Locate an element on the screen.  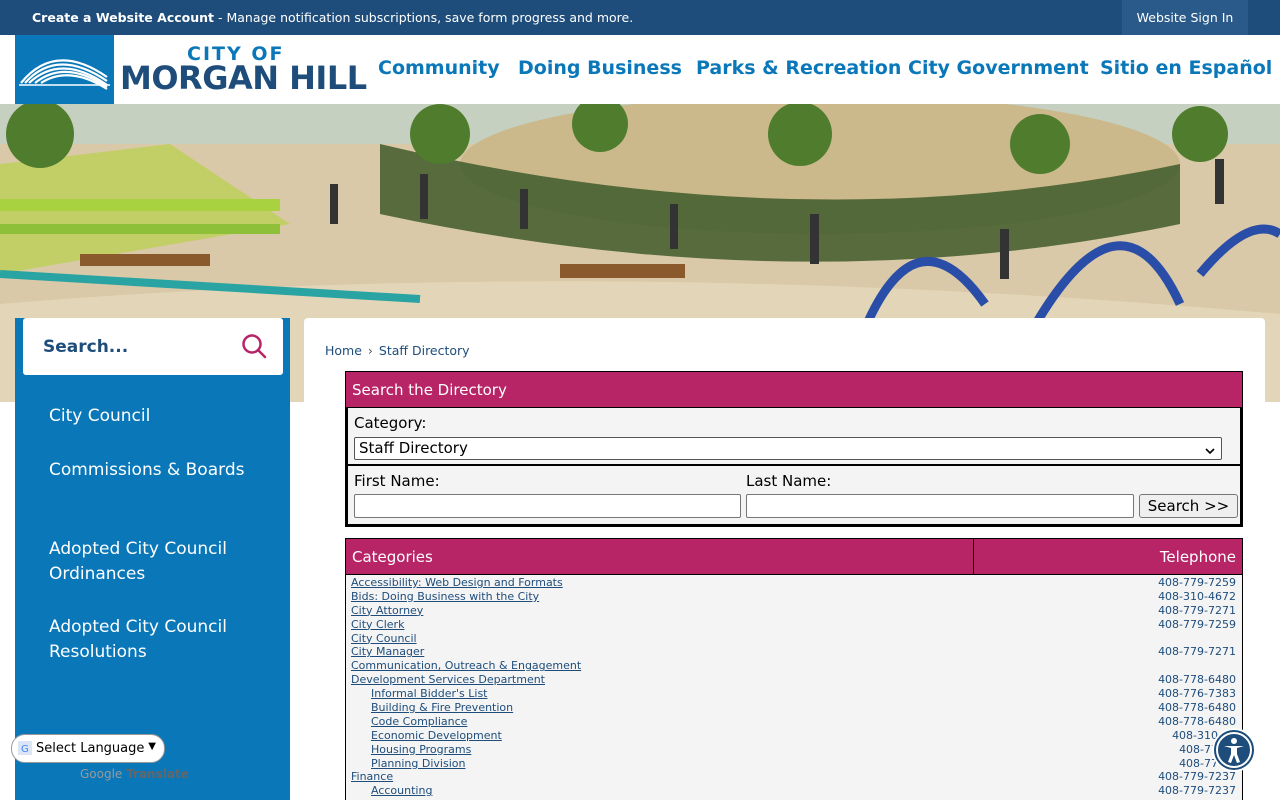
last-name-input is located at coordinates (940, 506).